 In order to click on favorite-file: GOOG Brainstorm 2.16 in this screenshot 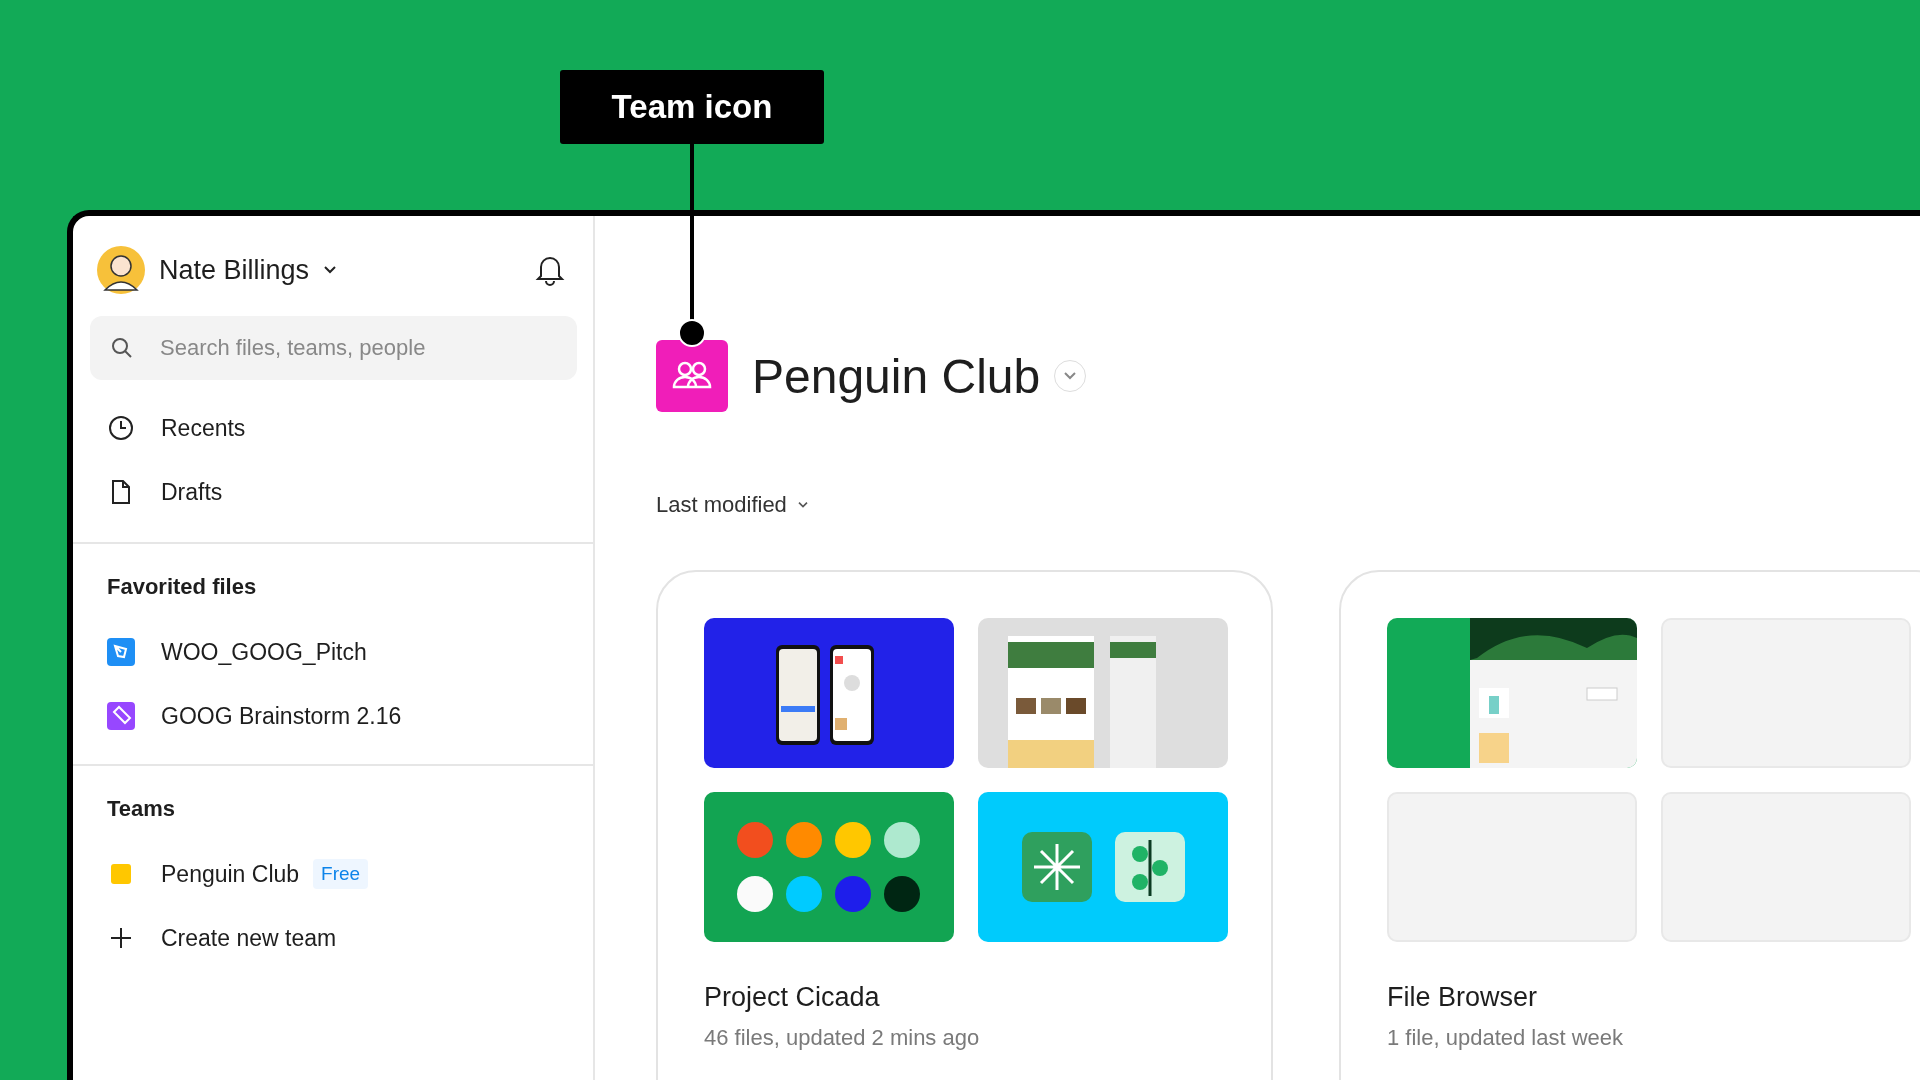, I will do `click(333, 716)`.